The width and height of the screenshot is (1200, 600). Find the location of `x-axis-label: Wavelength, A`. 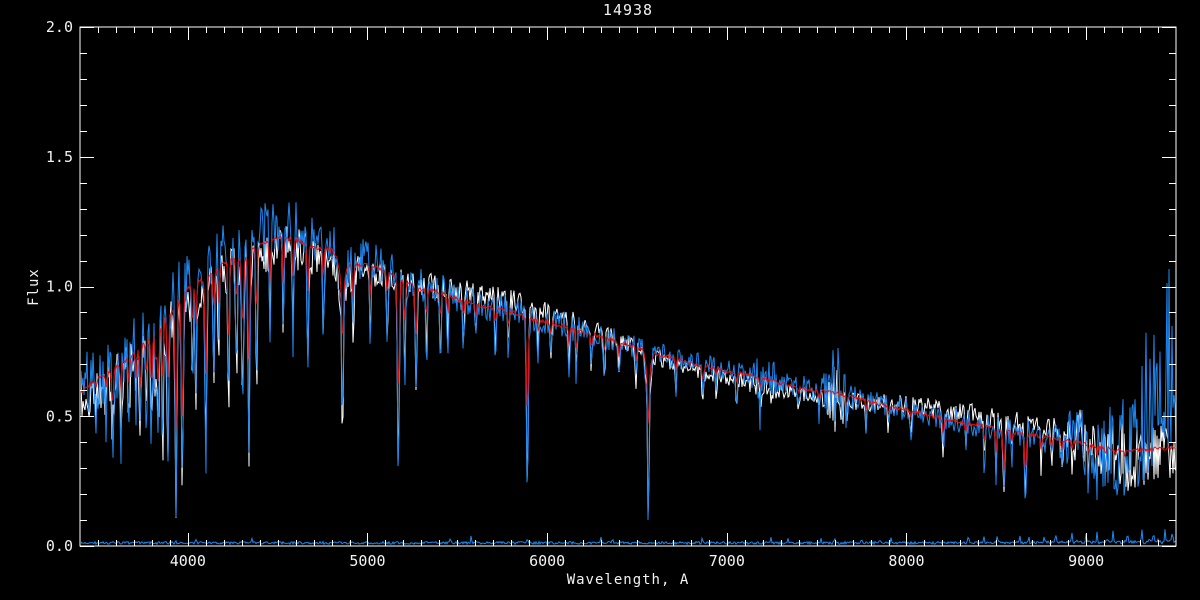

x-axis-label: Wavelength, A is located at coordinates (628, 580).